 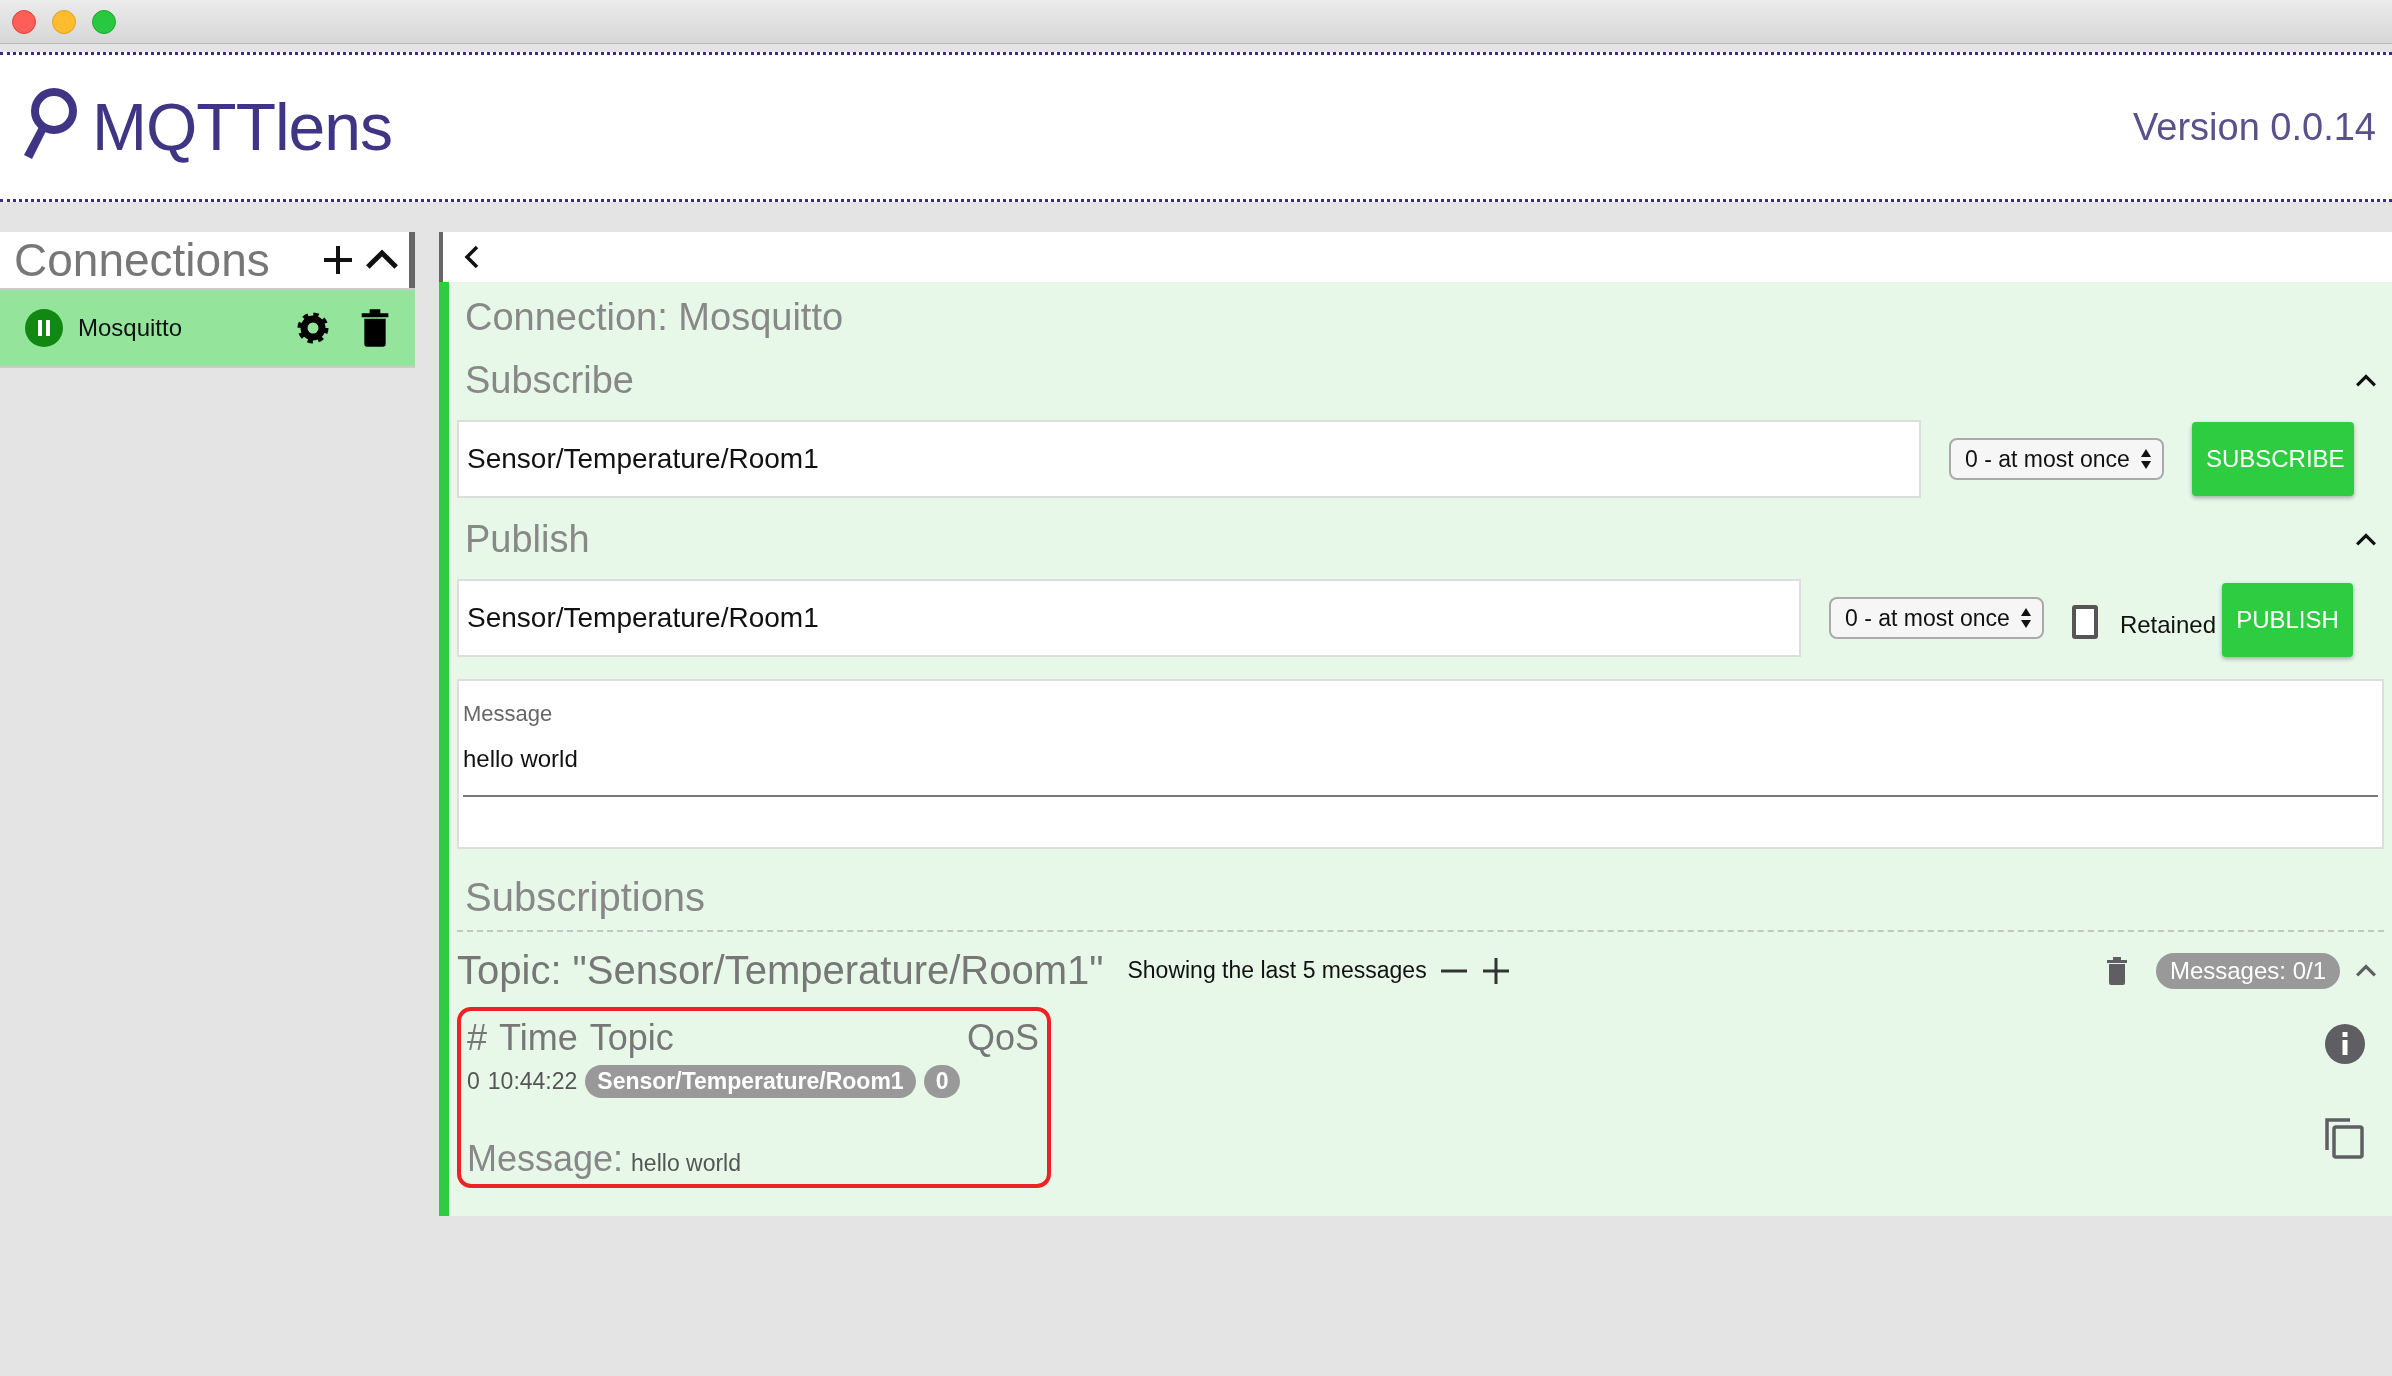 I want to click on column-header: QoS, so click(x=1002, y=1038).